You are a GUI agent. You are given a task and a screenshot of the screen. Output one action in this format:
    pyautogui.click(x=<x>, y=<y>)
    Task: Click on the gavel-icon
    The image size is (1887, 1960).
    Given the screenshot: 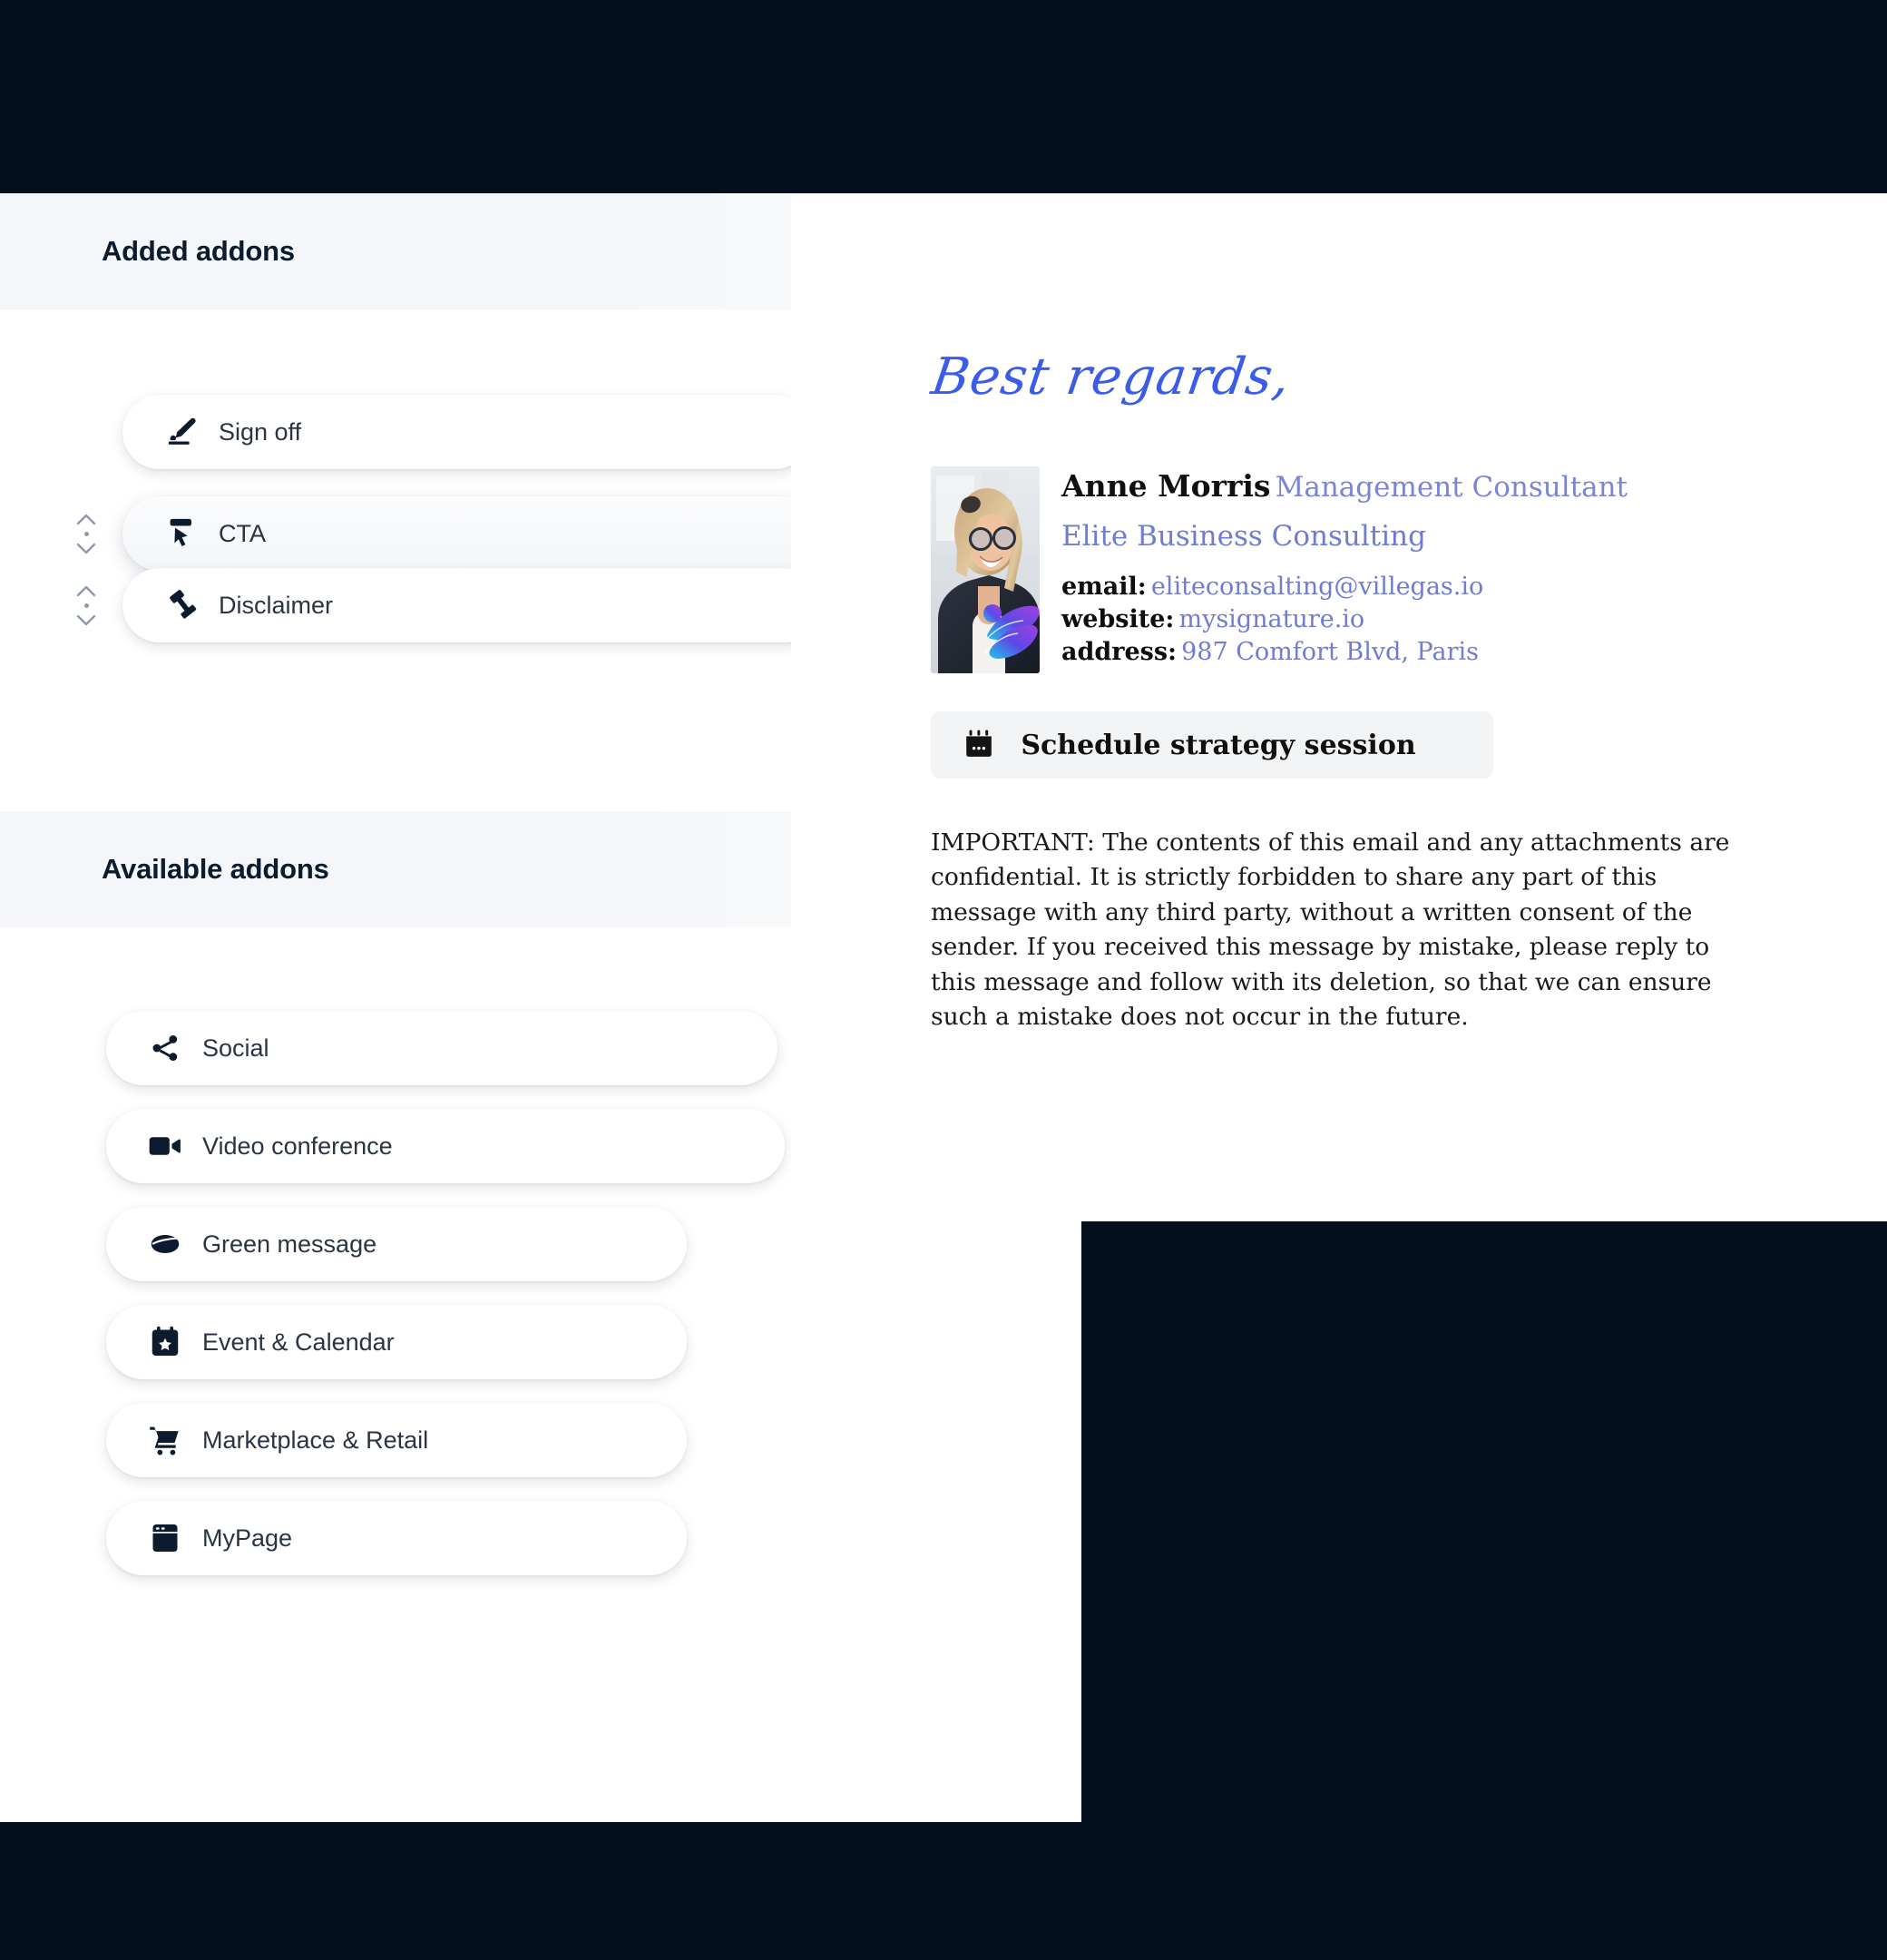 What is the action you would take?
    pyautogui.click(x=182, y=605)
    